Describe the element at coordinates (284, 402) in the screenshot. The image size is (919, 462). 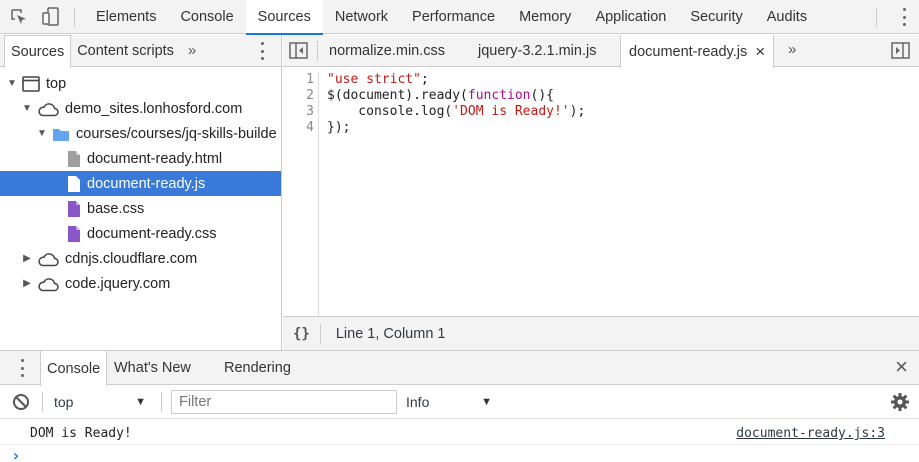
I see `console-filter-input` at that location.